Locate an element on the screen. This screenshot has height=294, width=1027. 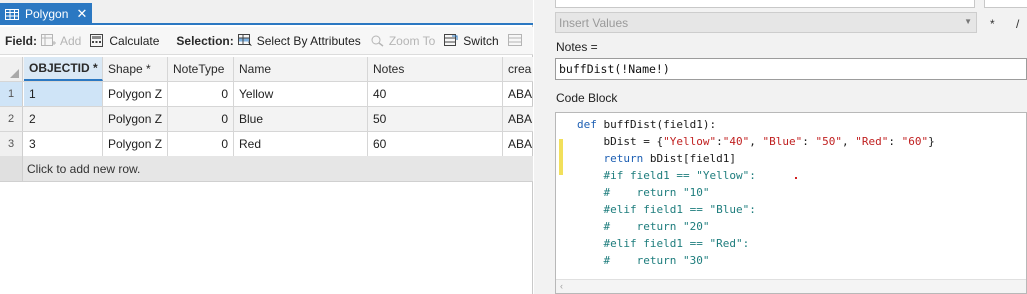
column-header-notetype: NoteType is located at coordinates (201, 69).